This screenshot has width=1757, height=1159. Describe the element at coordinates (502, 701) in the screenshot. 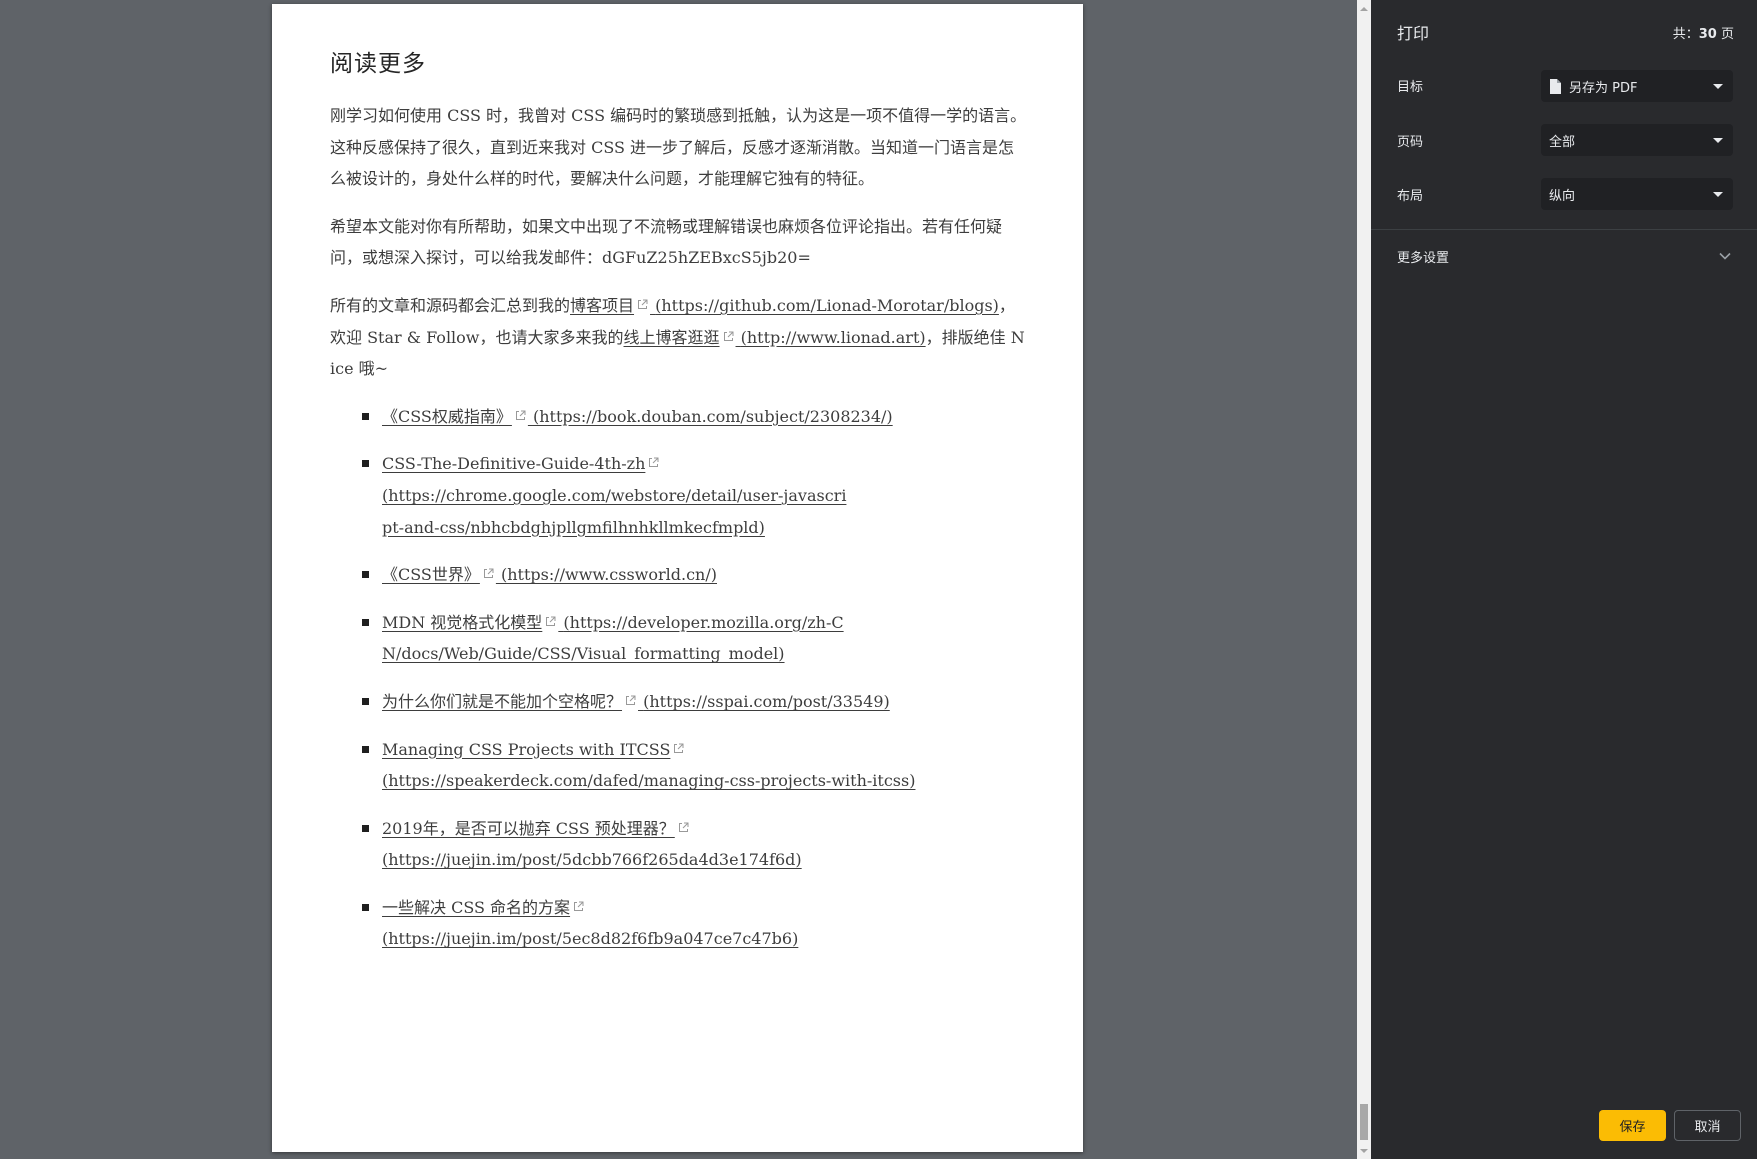

I see `reference-title: 为什么你们就是不能加个空格呢？` at that location.